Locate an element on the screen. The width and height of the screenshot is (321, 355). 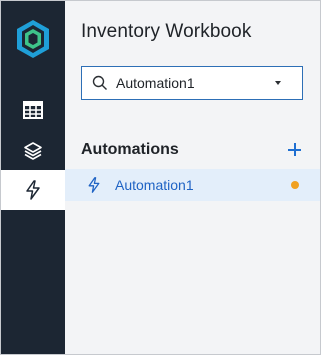
table-icon is located at coordinates (33, 110).